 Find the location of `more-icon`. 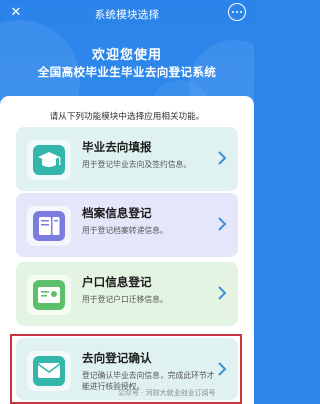

more-icon is located at coordinates (237, 12).